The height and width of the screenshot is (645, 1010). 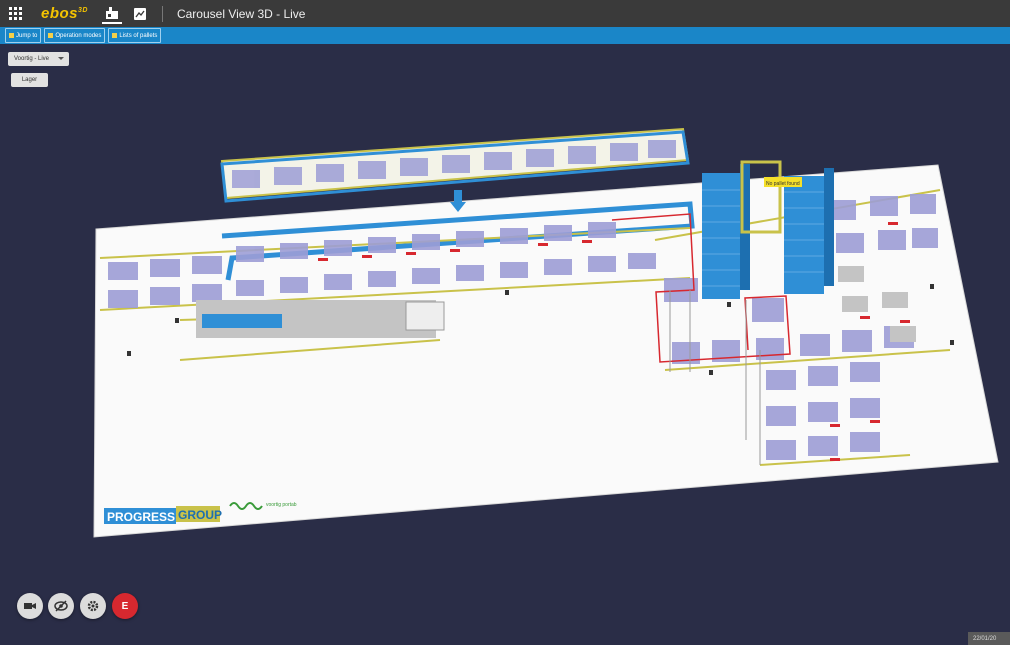 I want to click on visibility-off-icon, so click(x=61, y=606).